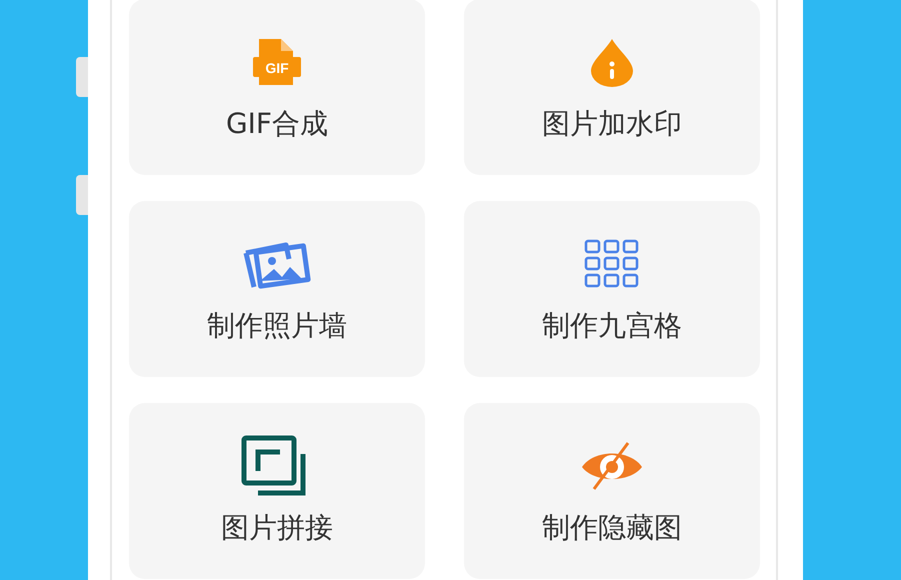 The image size is (901, 580). I want to click on tool-label: 制作照片墙, so click(277, 326).